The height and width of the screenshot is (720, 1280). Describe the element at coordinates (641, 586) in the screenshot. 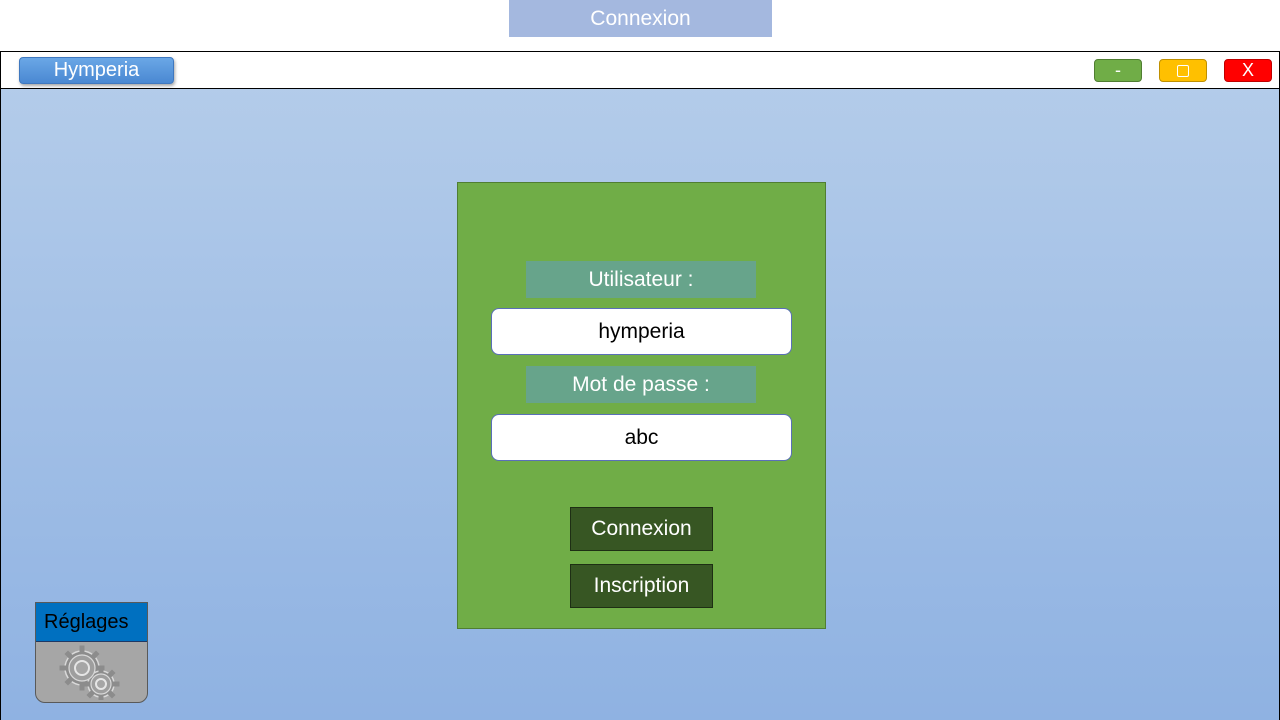

I see `register-button: Inscription` at that location.